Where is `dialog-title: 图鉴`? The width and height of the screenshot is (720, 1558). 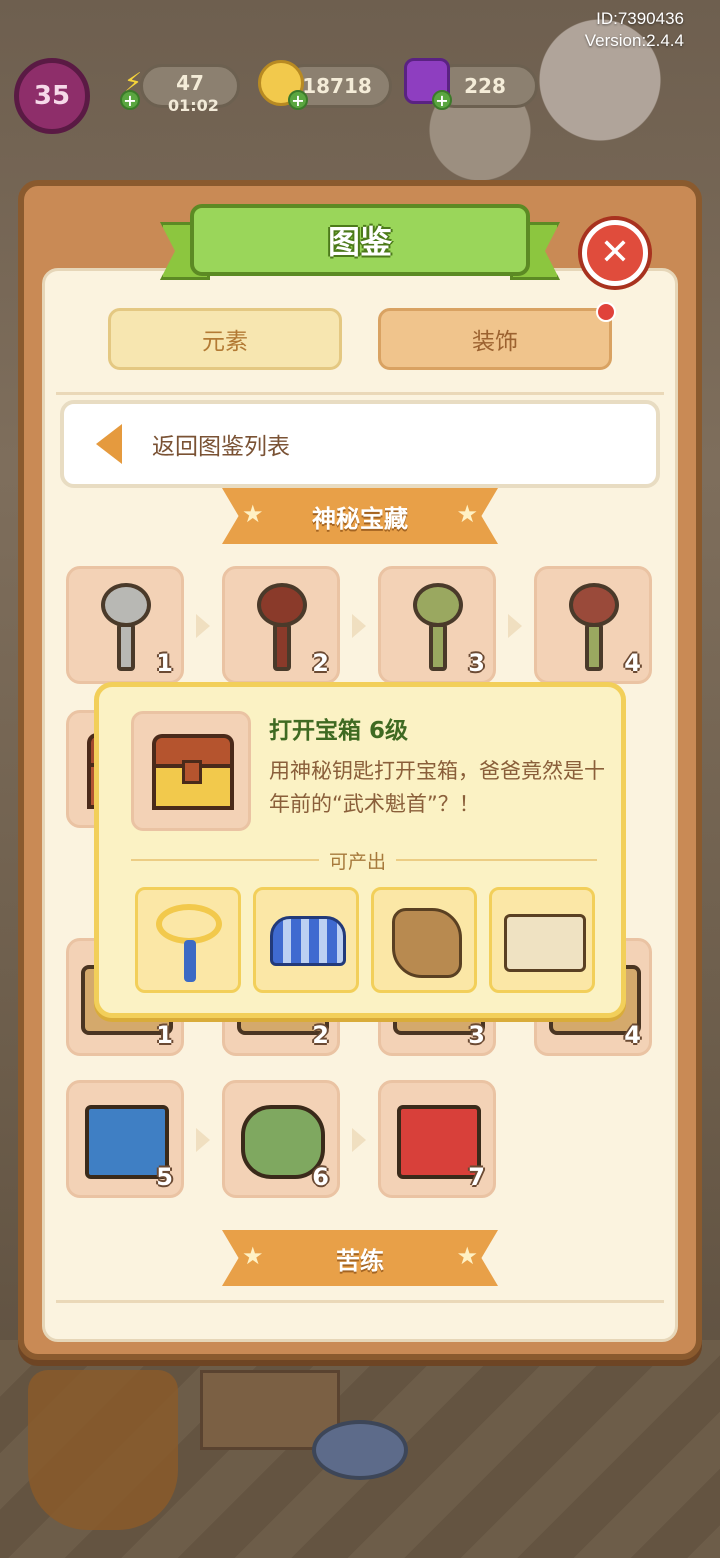 dialog-title: 图鉴 is located at coordinates (359, 242).